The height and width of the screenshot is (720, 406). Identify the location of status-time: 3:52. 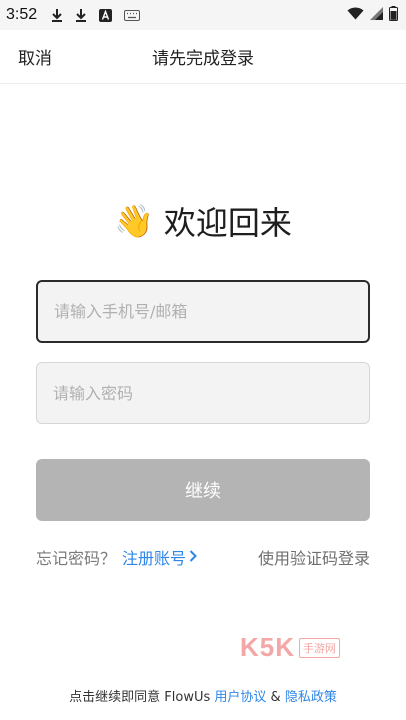
(22, 14).